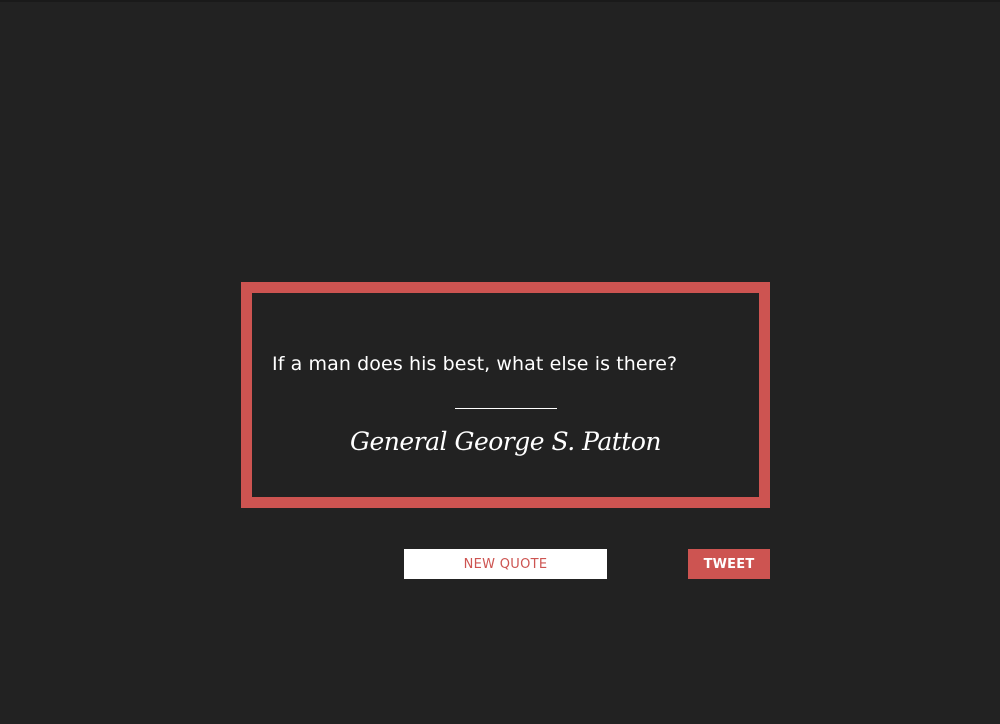  Describe the element at coordinates (729, 564) in the screenshot. I see `tweet-button: TWEET` at that location.